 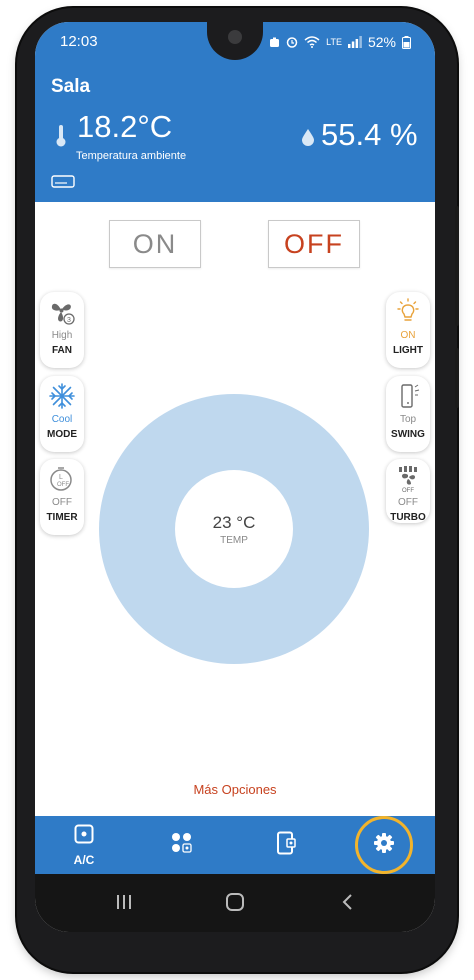 What do you see at coordinates (408, 335) in the screenshot?
I see `light-value: ON` at bounding box center [408, 335].